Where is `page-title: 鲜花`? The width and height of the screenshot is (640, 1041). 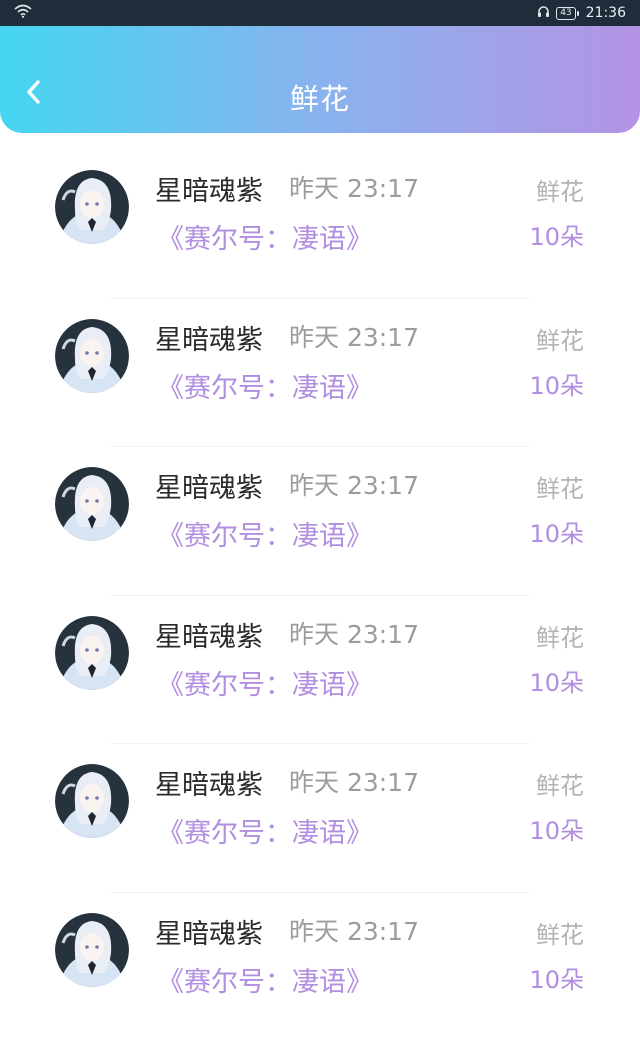
page-title: 鲜花 is located at coordinates (320, 97).